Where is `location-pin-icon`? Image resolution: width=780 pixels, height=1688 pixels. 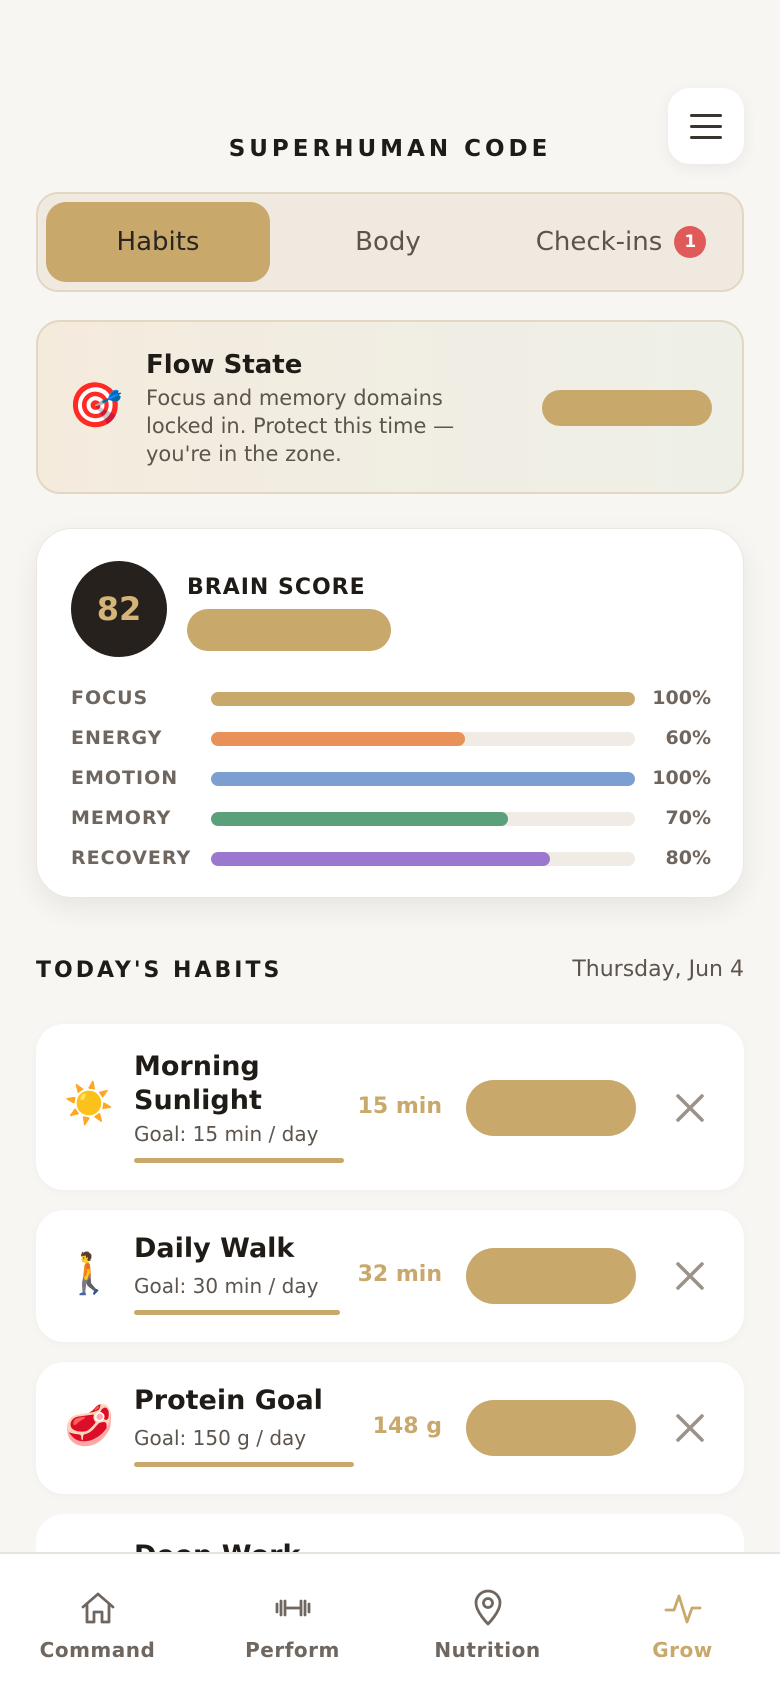 location-pin-icon is located at coordinates (487, 1607).